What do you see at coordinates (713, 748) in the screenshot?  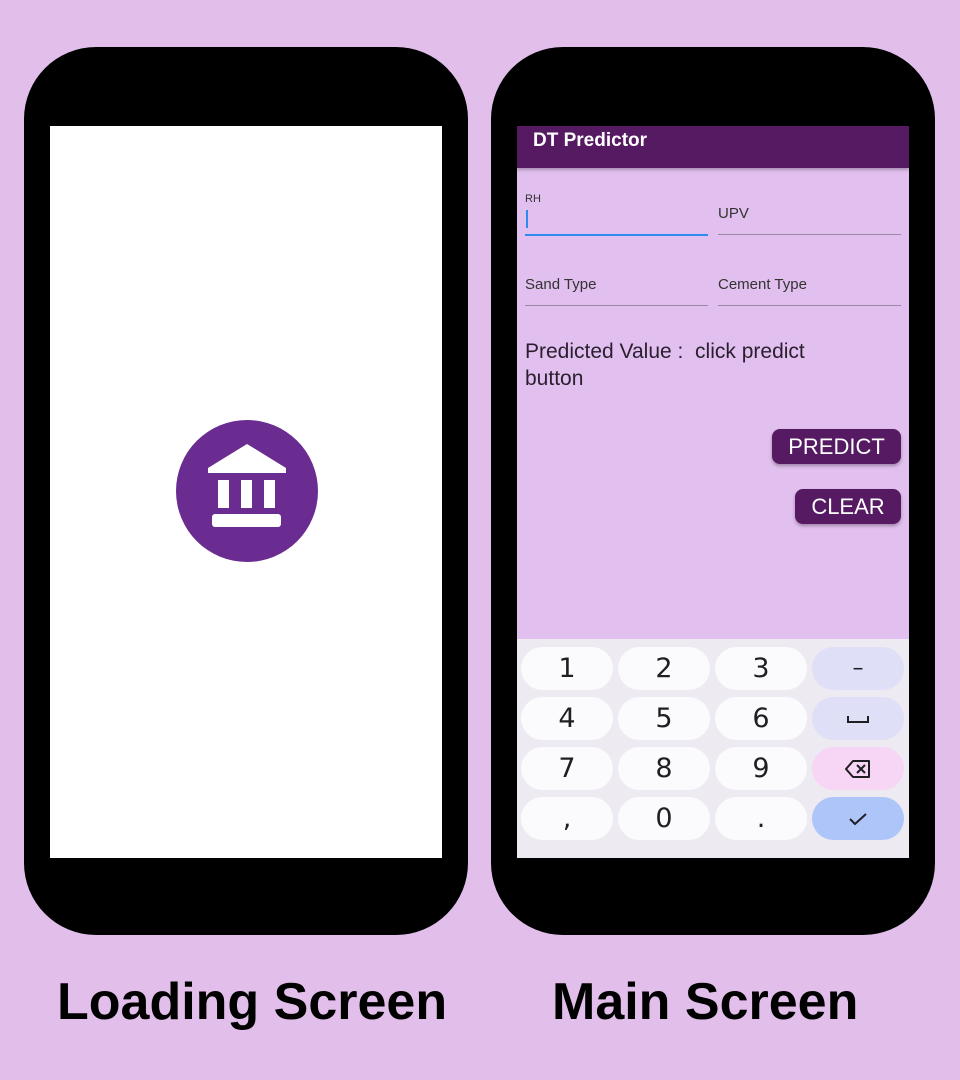 I see `numeric-keyboard: 1 2 3 – 4 5 6 7 8 9 , 0 .` at bounding box center [713, 748].